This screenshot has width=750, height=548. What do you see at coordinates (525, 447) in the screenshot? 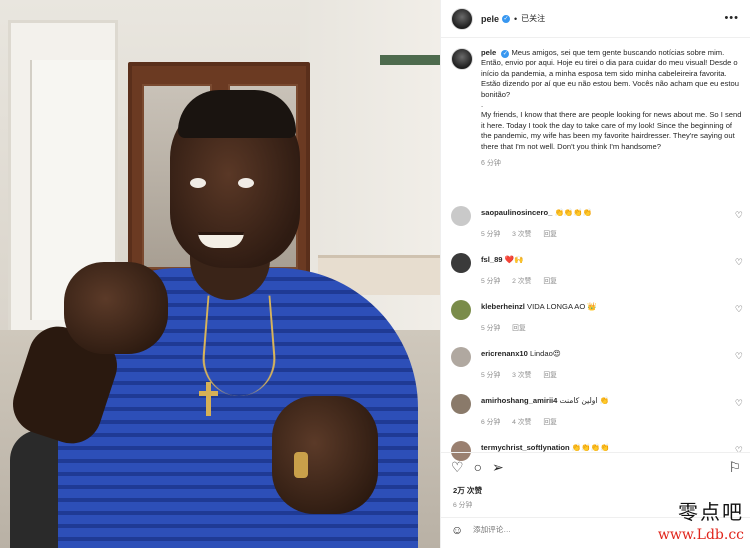
I see `comment-username: termychrist_softlynation` at bounding box center [525, 447].